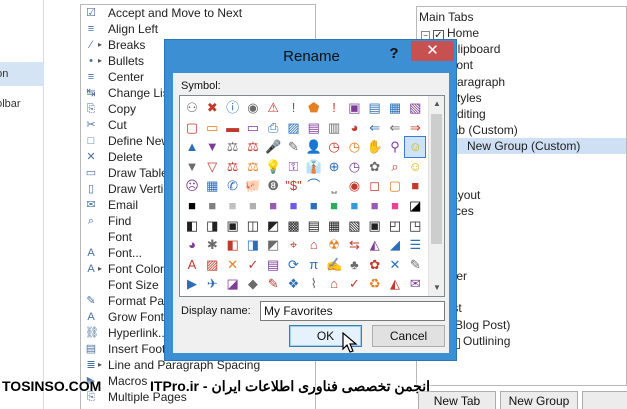 The image size is (627, 409). What do you see at coordinates (212, 108) in the screenshot?
I see `symbol-cell: ✖` at bounding box center [212, 108].